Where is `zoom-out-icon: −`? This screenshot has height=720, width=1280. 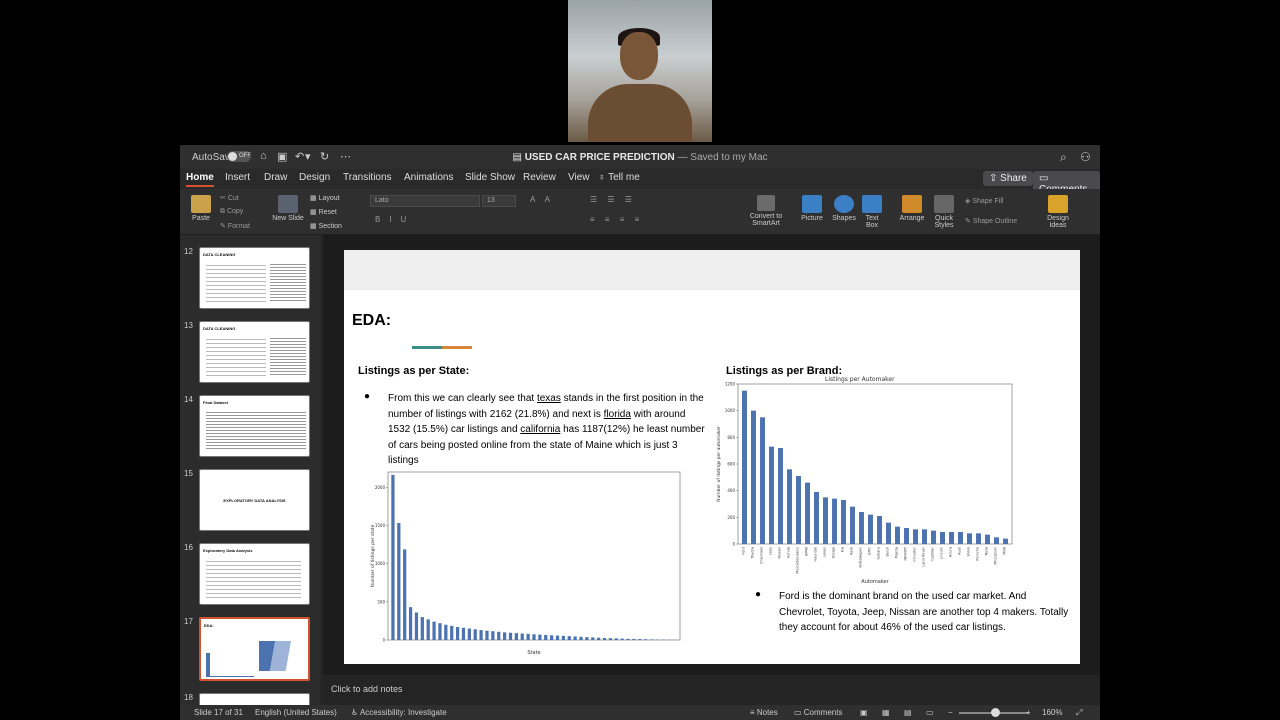 zoom-out-icon: − is located at coordinates (950, 712).